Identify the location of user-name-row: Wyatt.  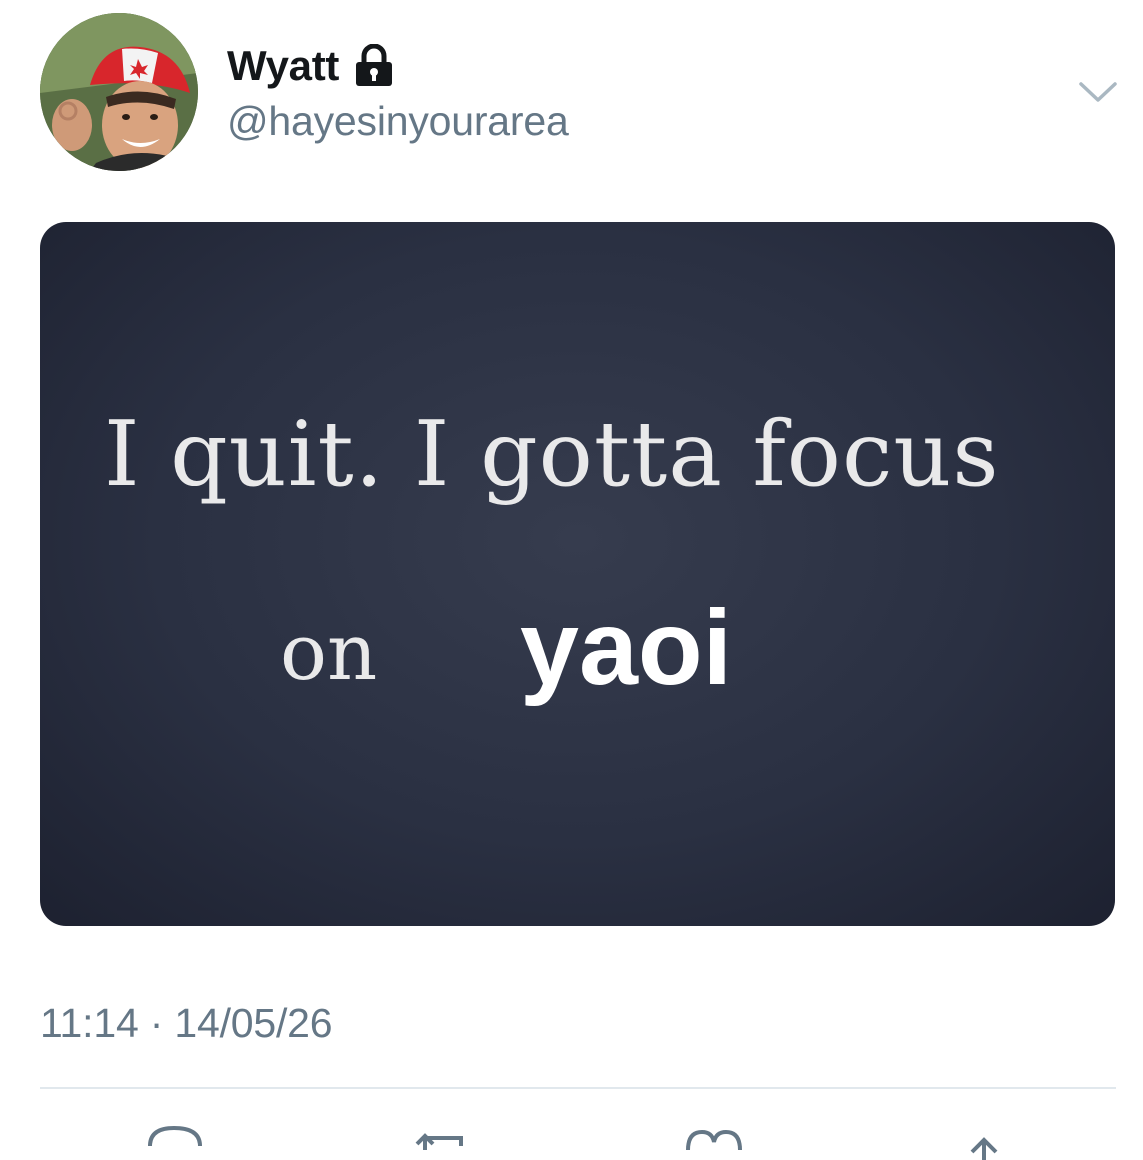
(311, 66).